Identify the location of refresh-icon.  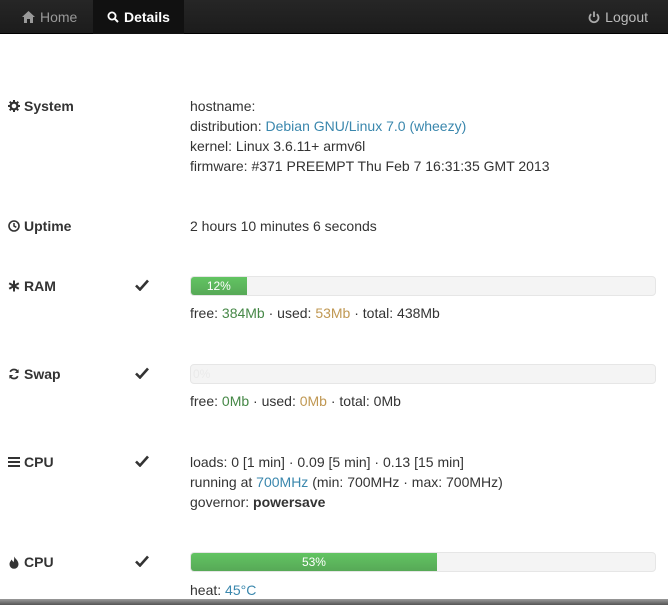
(14, 374).